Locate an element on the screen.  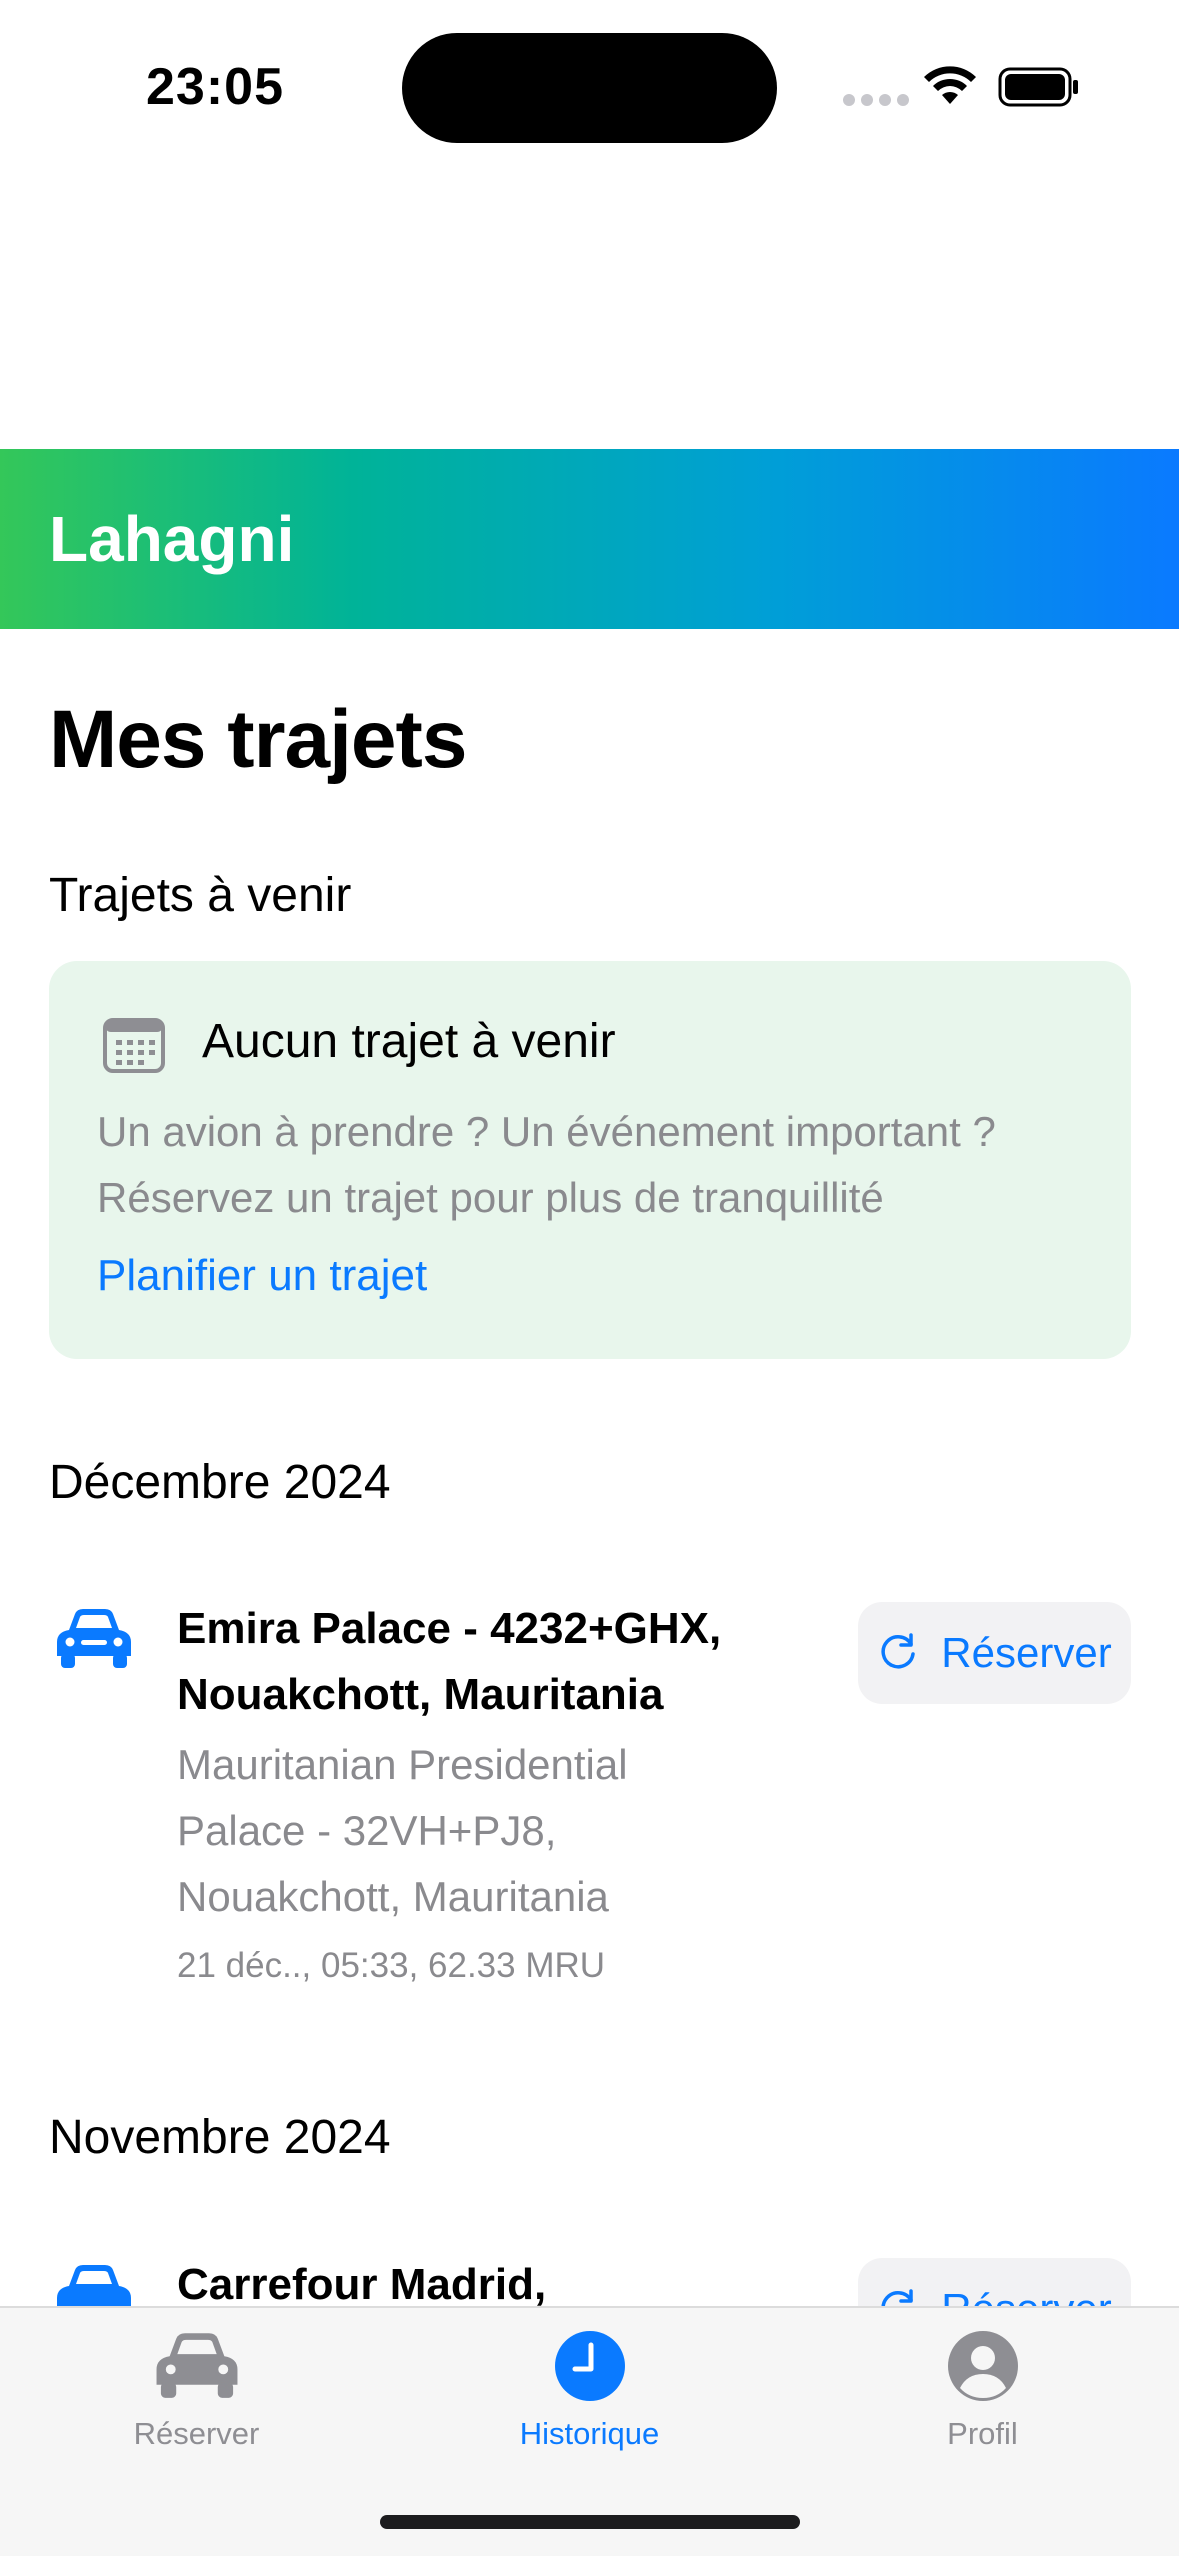
plan-trip-link: Planifier un trajet is located at coordinates (262, 1276).